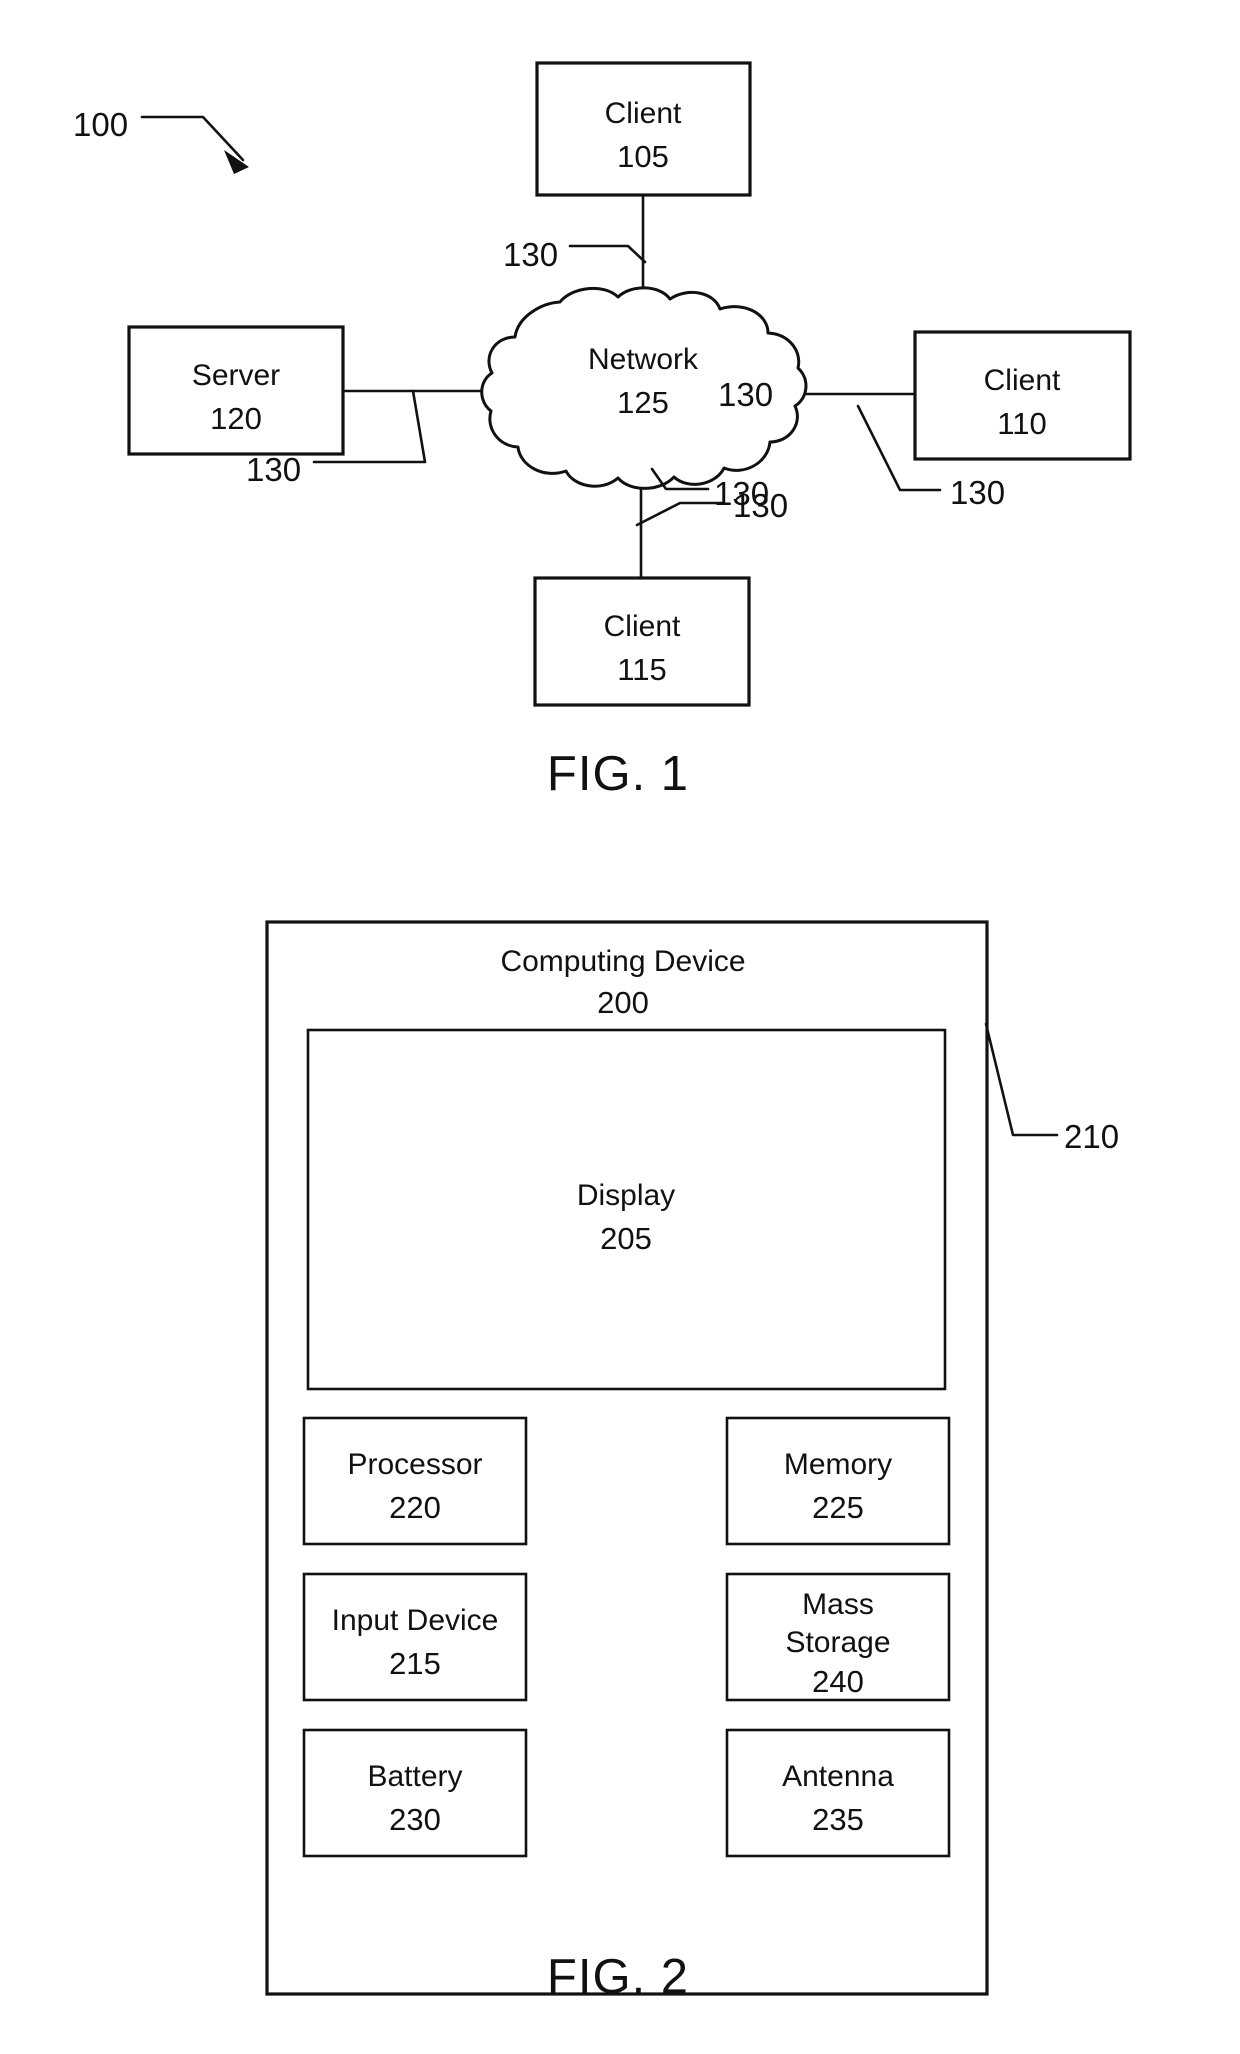 Image resolution: width=1240 pixels, height=2054 pixels. I want to click on battery-component: Battery 230, so click(415, 1793).